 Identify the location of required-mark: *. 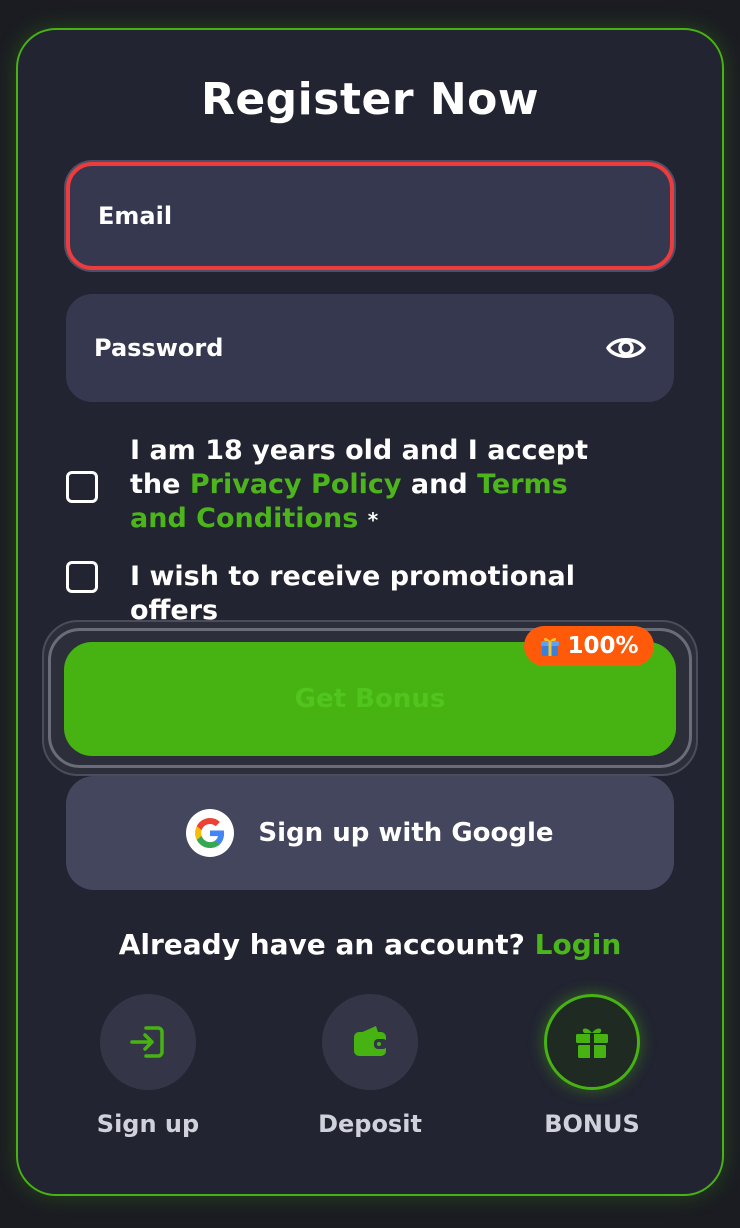
(373, 520).